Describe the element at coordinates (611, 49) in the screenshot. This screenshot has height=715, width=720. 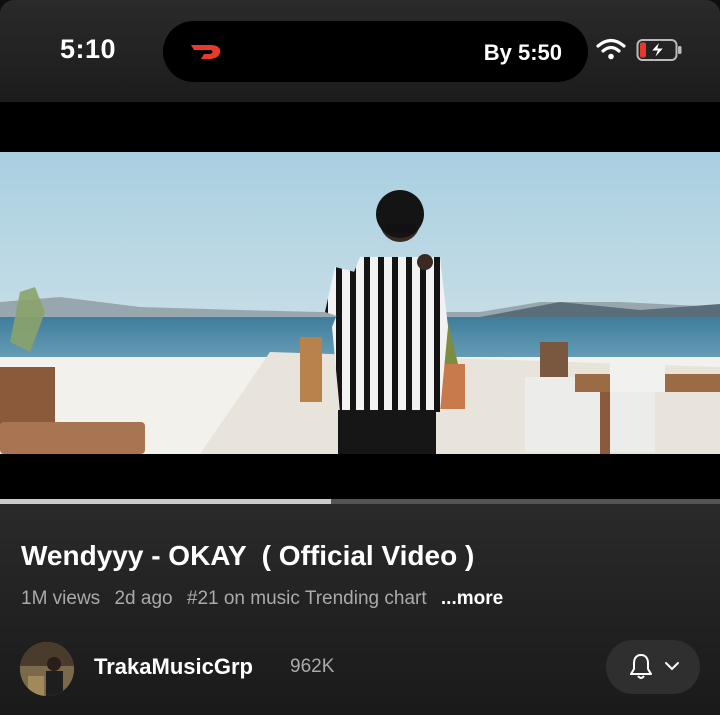
I see `wifi-icon` at that location.